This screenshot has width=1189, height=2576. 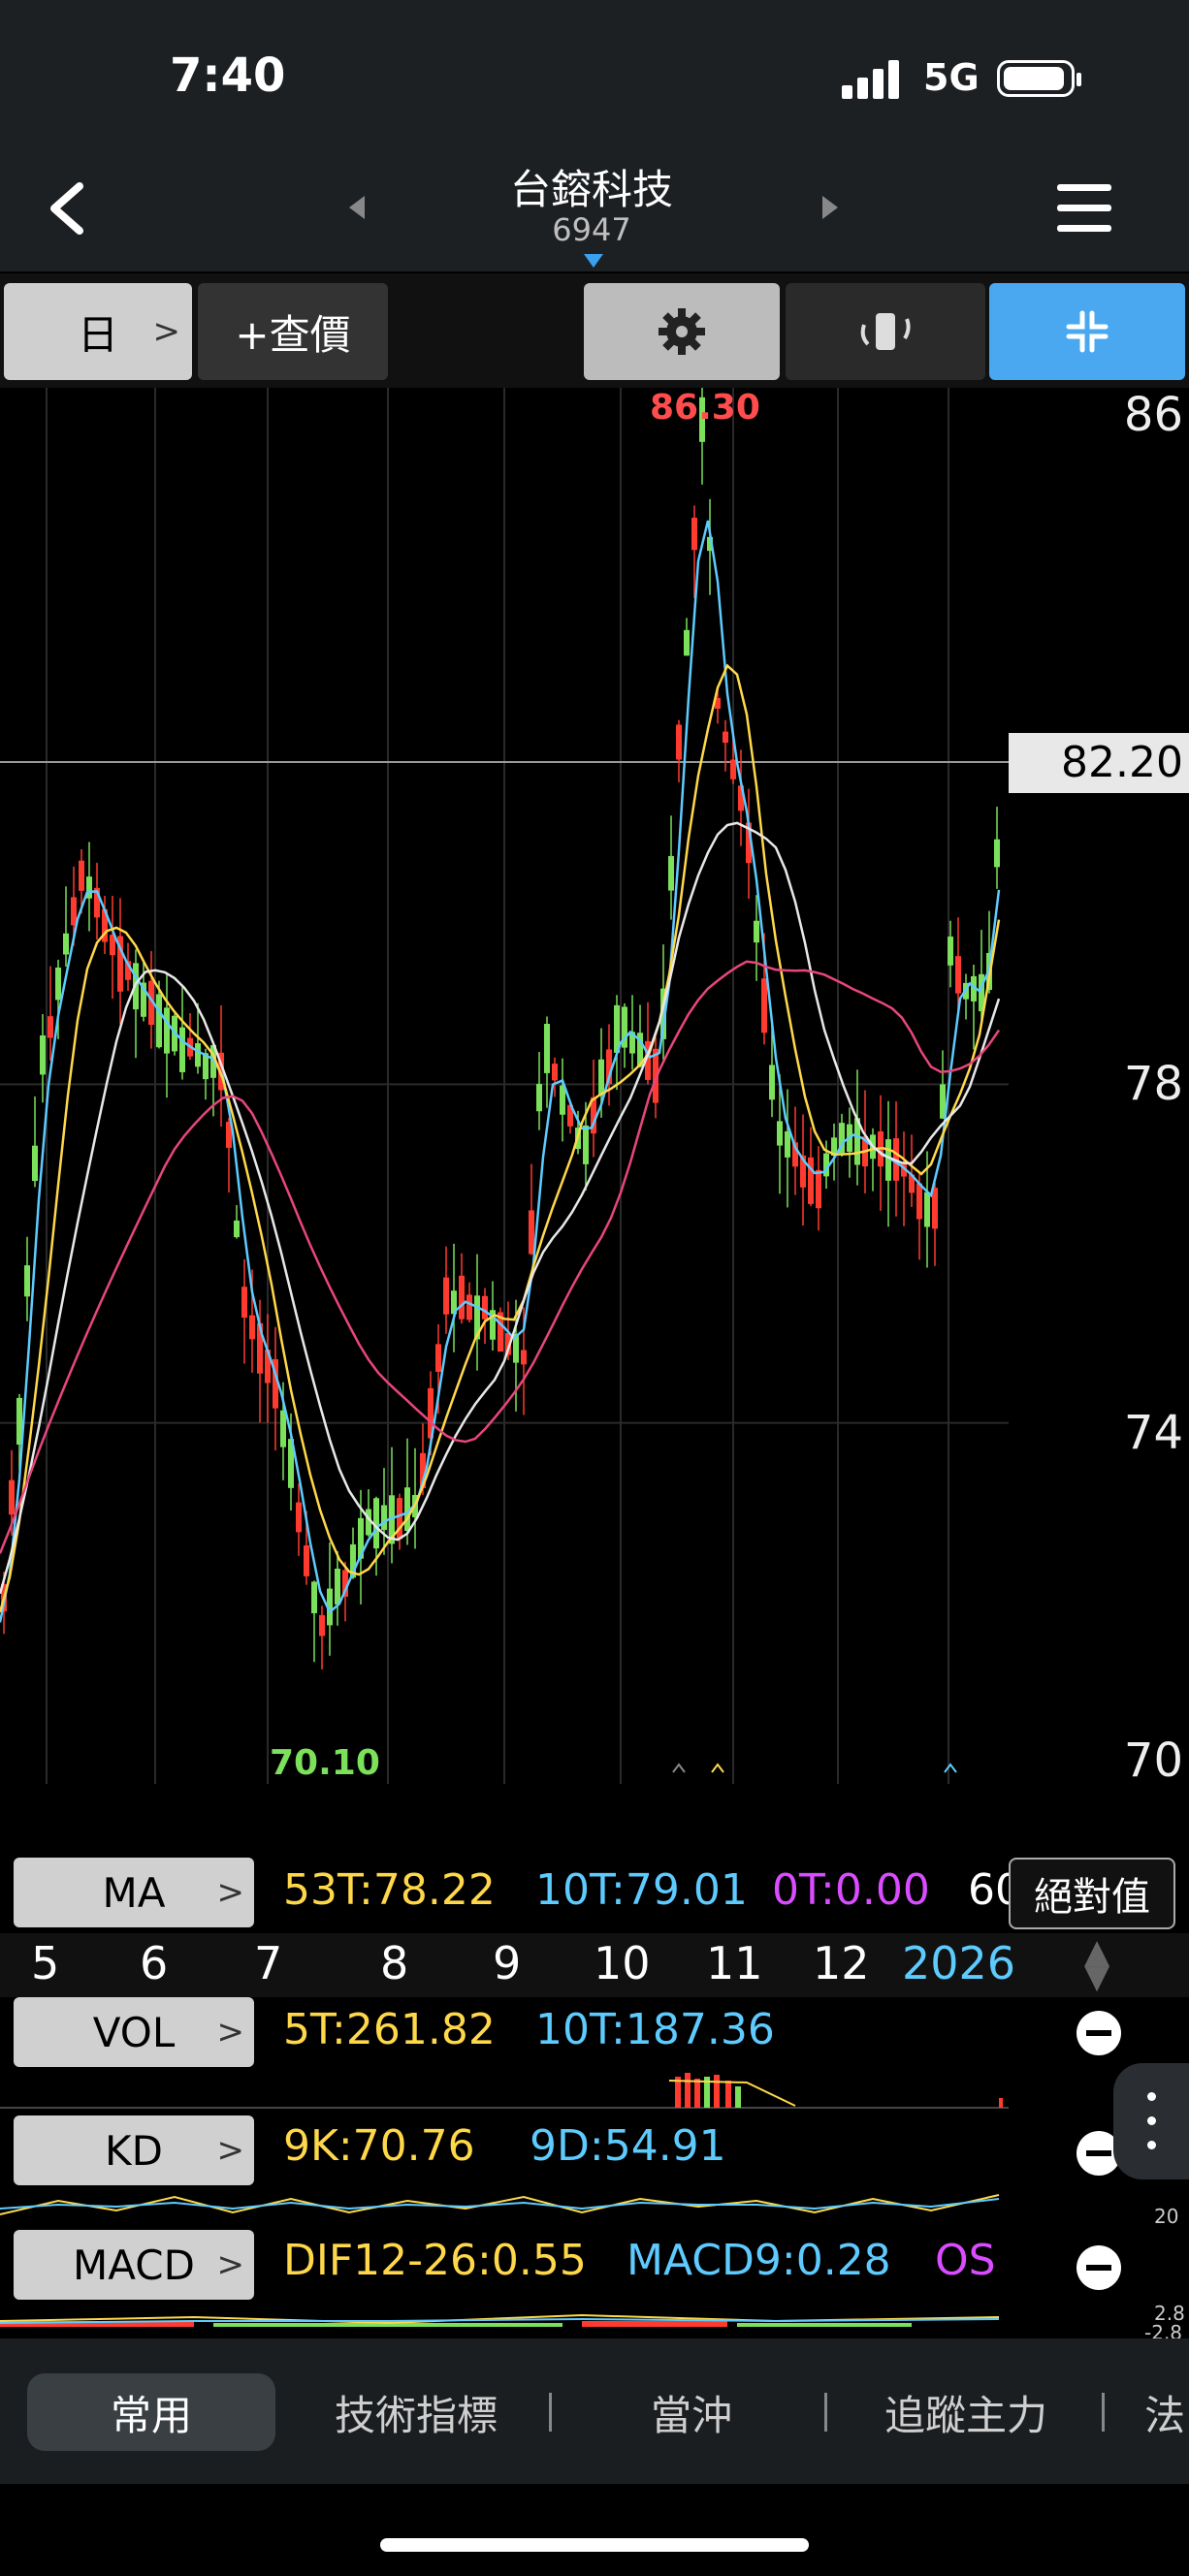 What do you see at coordinates (504, 2091) in the screenshot?
I see `volume-mini-chart` at bounding box center [504, 2091].